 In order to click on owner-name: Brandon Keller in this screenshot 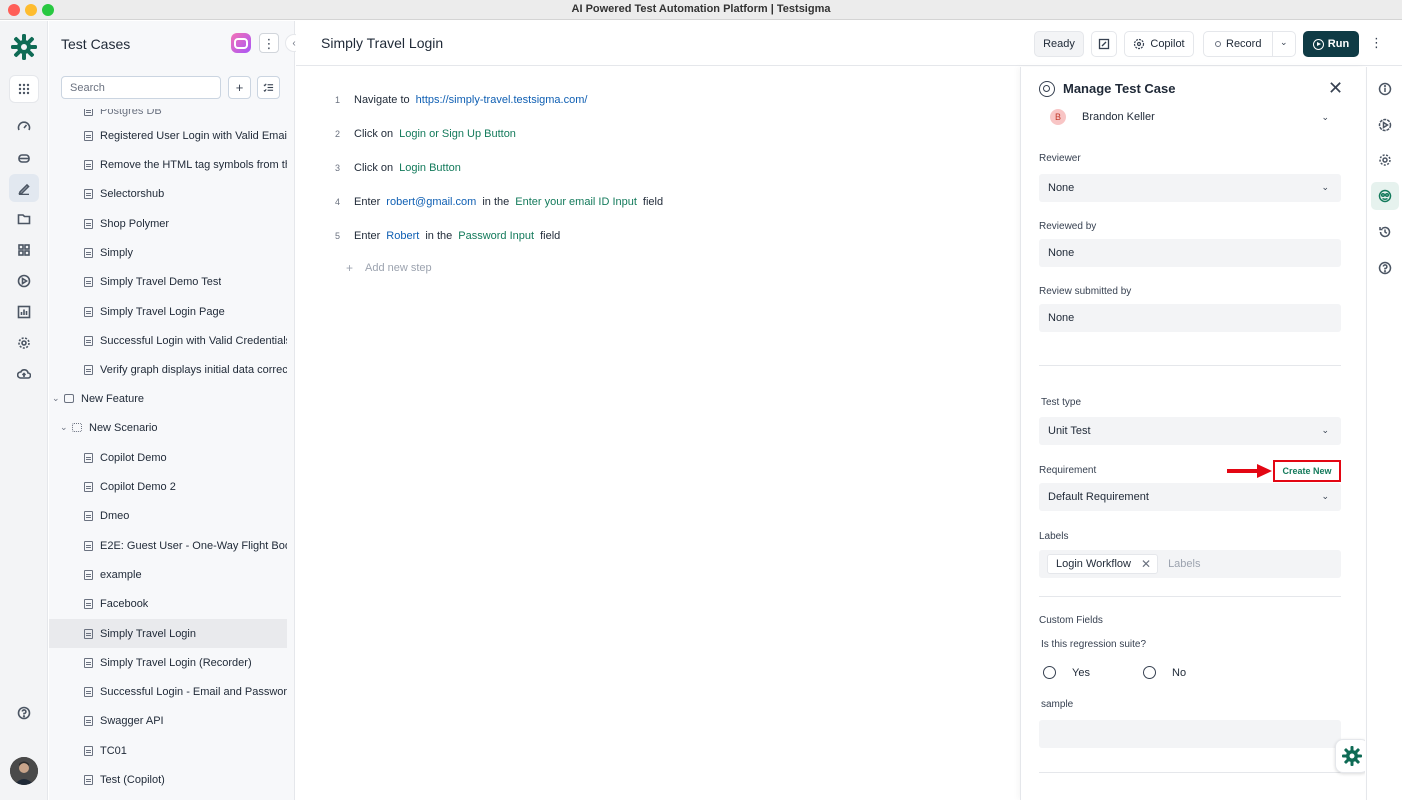, I will do `click(1118, 117)`.